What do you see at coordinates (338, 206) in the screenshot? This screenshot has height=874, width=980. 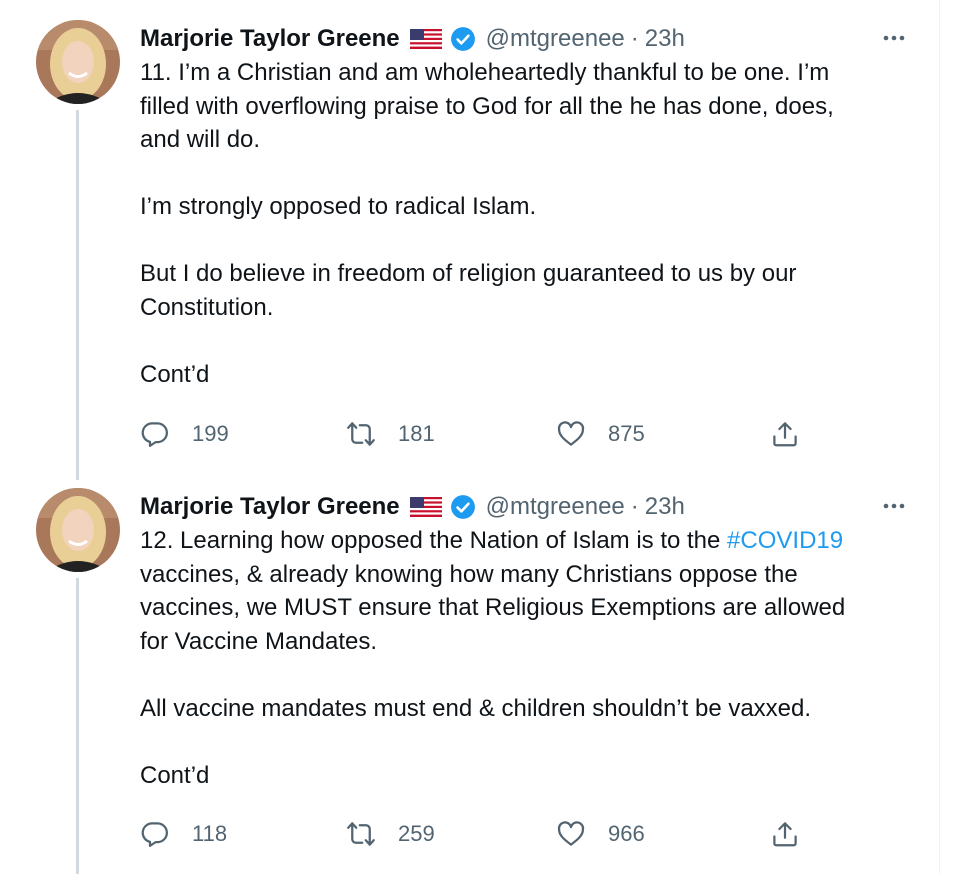 I see `tweet-line: I’m strongly opposed to radical Islam.` at bounding box center [338, 206].